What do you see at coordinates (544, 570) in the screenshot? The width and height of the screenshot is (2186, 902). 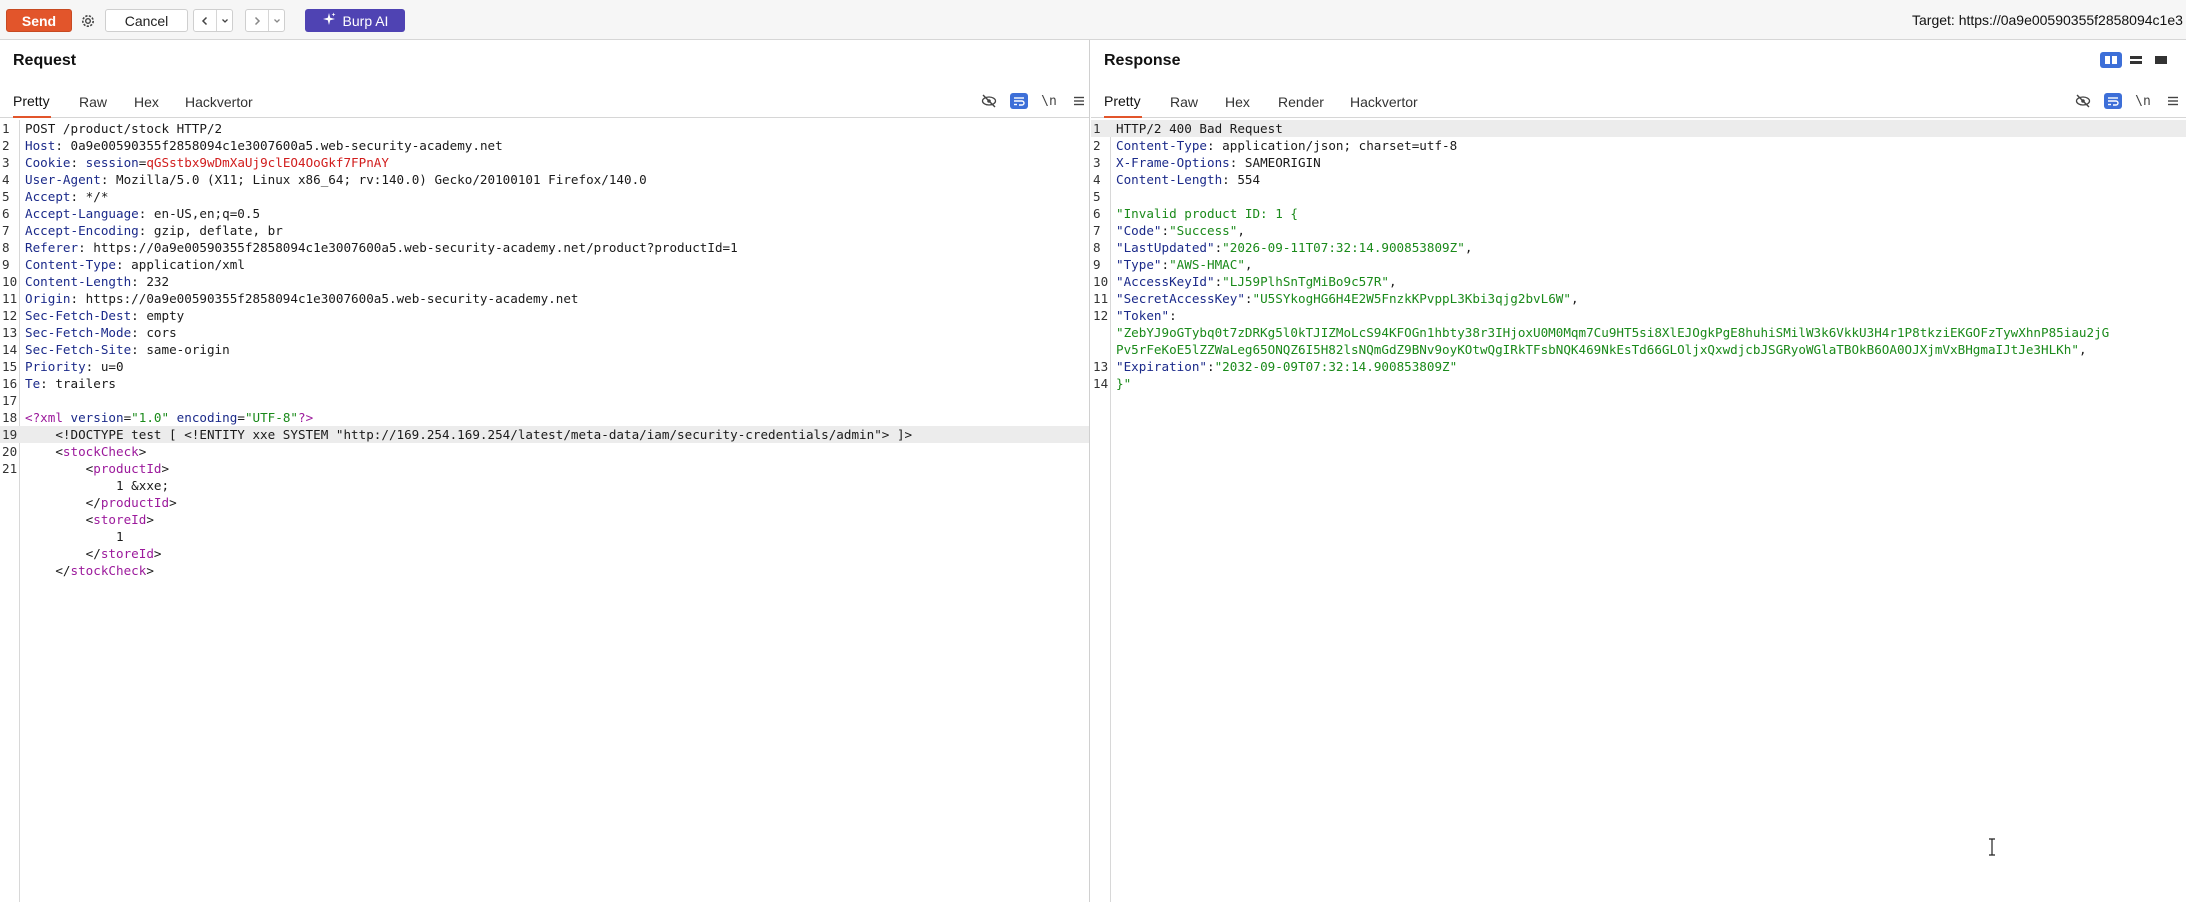 I see `code-line: </stockCheck>` at bounding box center [544, 570].